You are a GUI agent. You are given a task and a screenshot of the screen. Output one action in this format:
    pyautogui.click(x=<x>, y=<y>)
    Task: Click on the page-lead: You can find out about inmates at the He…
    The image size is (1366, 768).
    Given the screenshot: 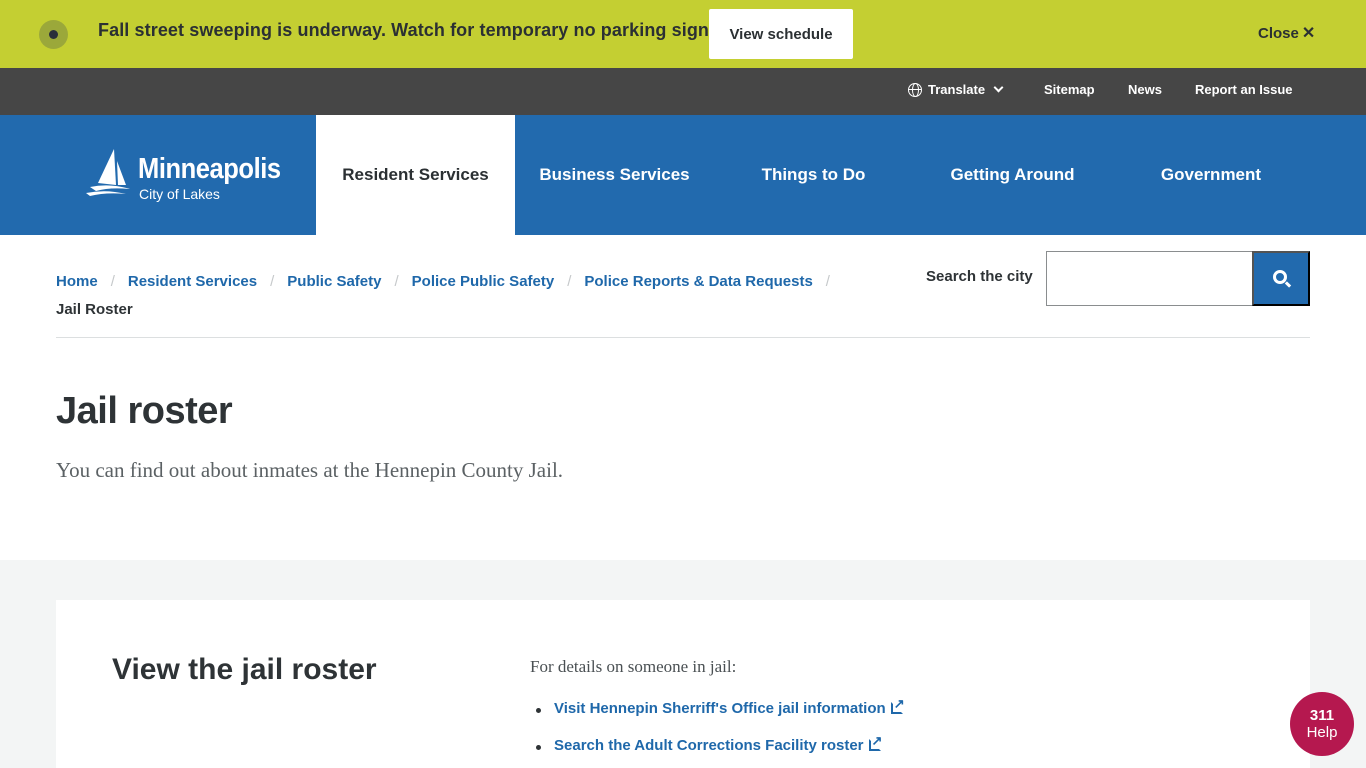 What is the action you would take?
    pyautogui.click(x=310, y=470)
    